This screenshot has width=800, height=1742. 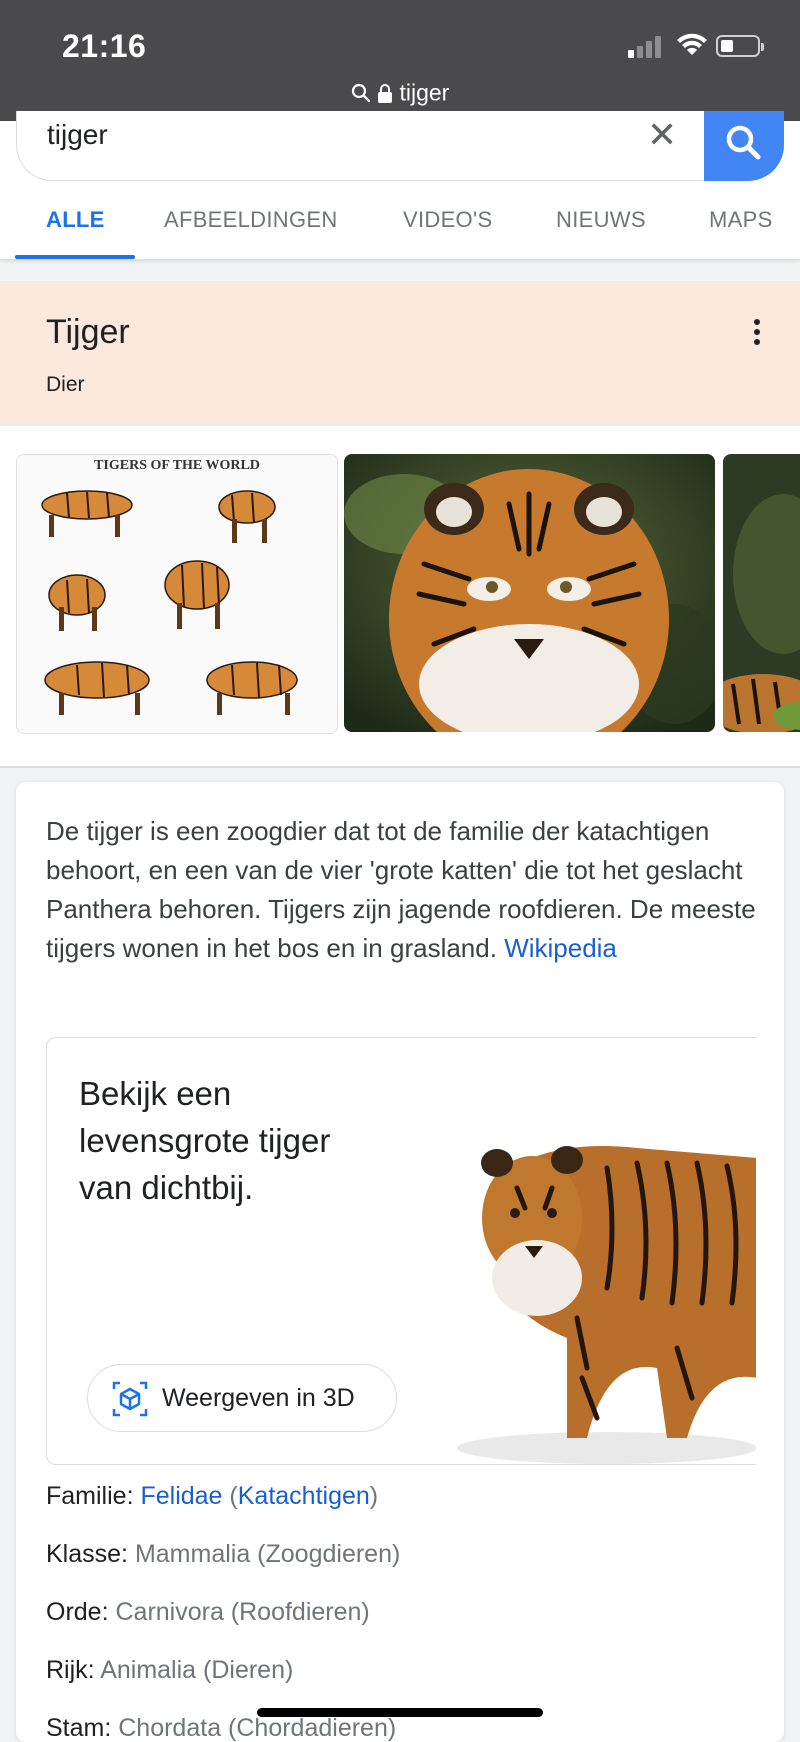 What do you see at coordinates (258, 1398) in the screenshot?
I see `view-in-3d-label: Weergeven in 3D` at bounding box center [258, 1398].